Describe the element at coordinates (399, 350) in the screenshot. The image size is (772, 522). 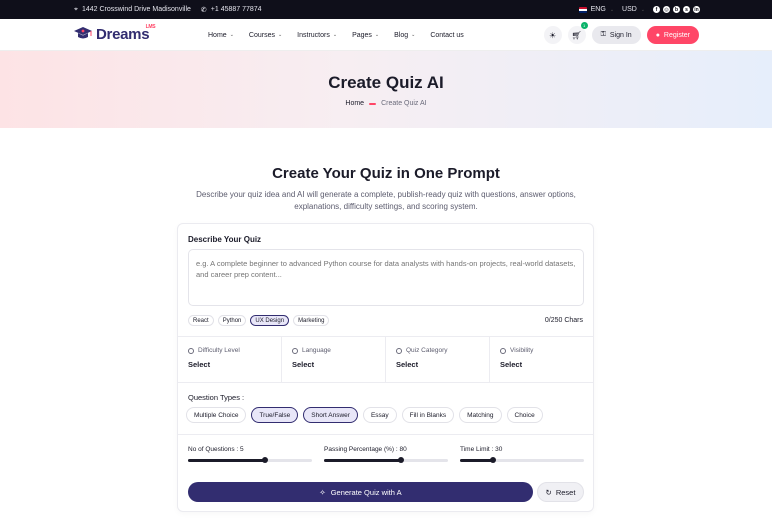
I see `layers-icon` at that location.